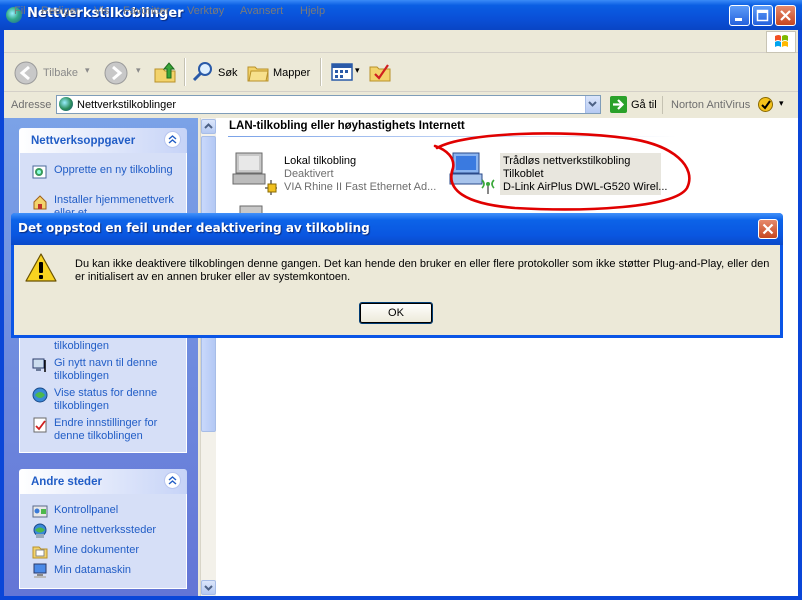  I want to click on search-button, so click(203, 72).